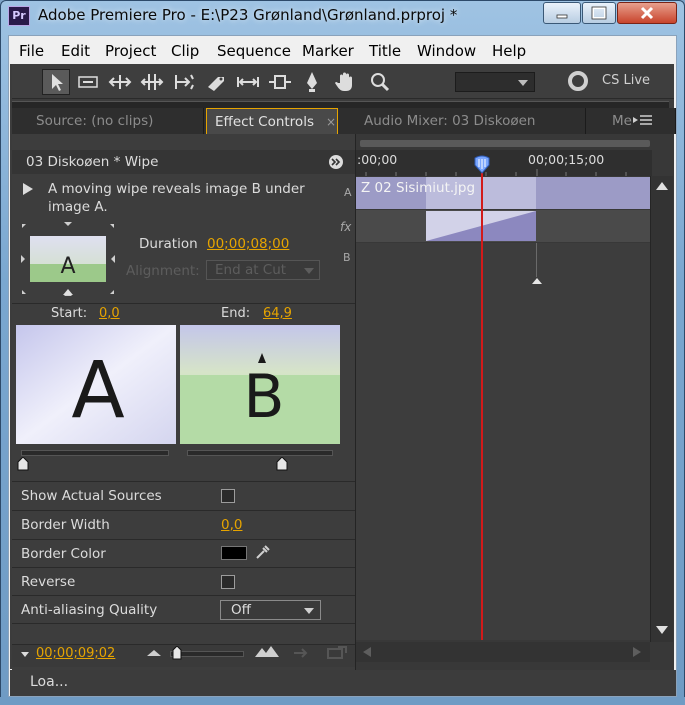 The width and height of the screenshot is (685, 705). Describe the element at coordinates (505, 143) in the screenshot. I see `timeline-zoom-bar` at that location.